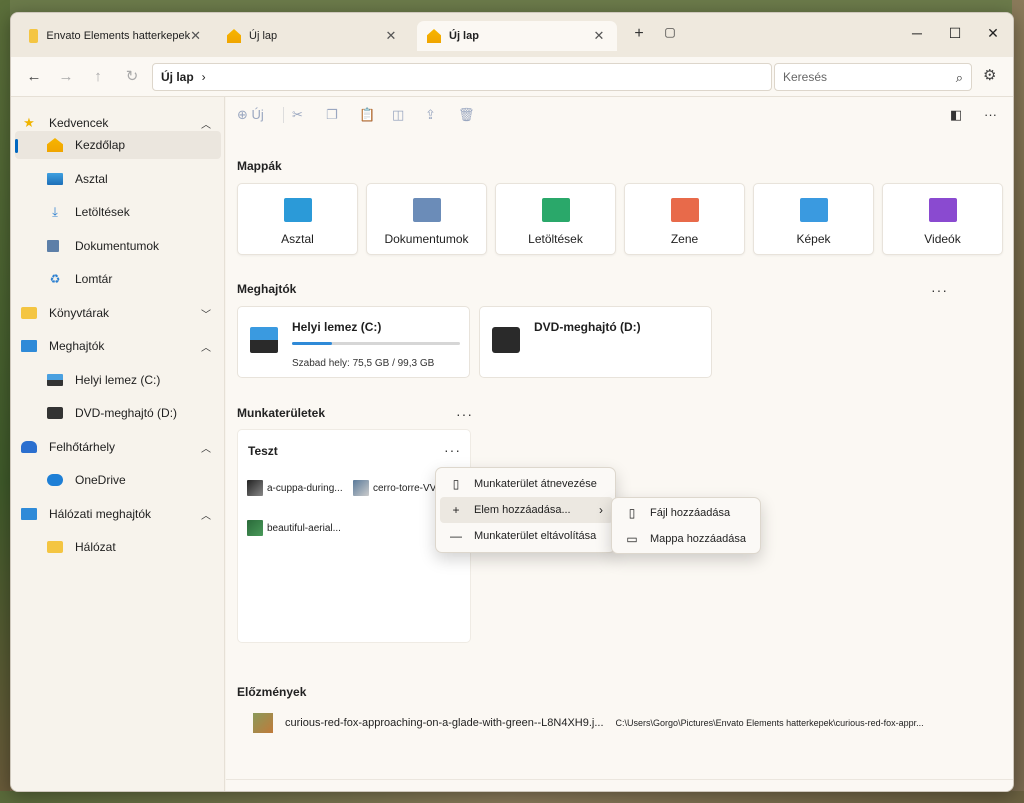 The height and width of the screenshot is (803, 1024). What do you see at coordinates (398, 115) in the screenshot?
I see `rename-icon: ◫` at bounding box center [398, 115].